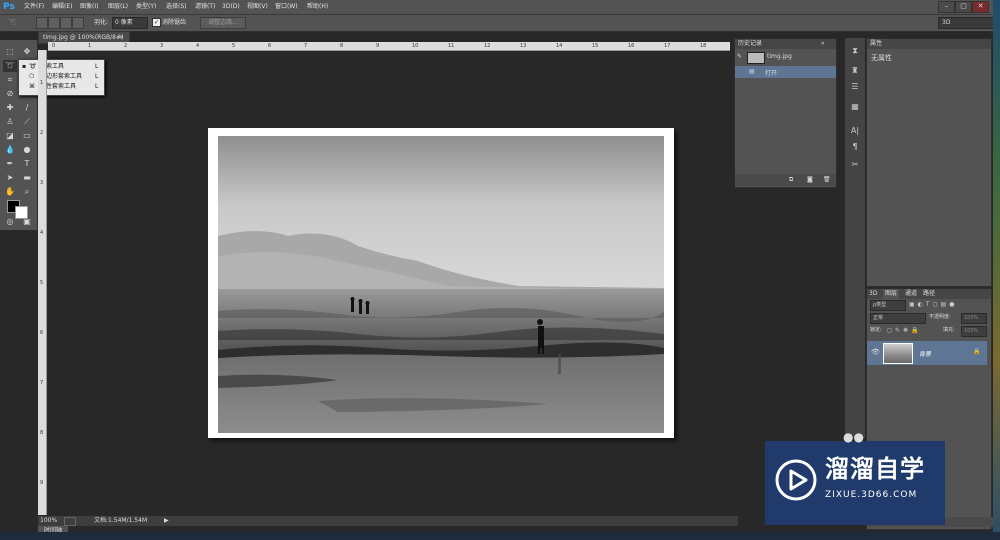 Image resolution: width=1000 pixels, height=540 pixels. Describe the element at coordinates (855, 87) in the screenshot. I see `adjustments-panel-icon: ☰` at that location.